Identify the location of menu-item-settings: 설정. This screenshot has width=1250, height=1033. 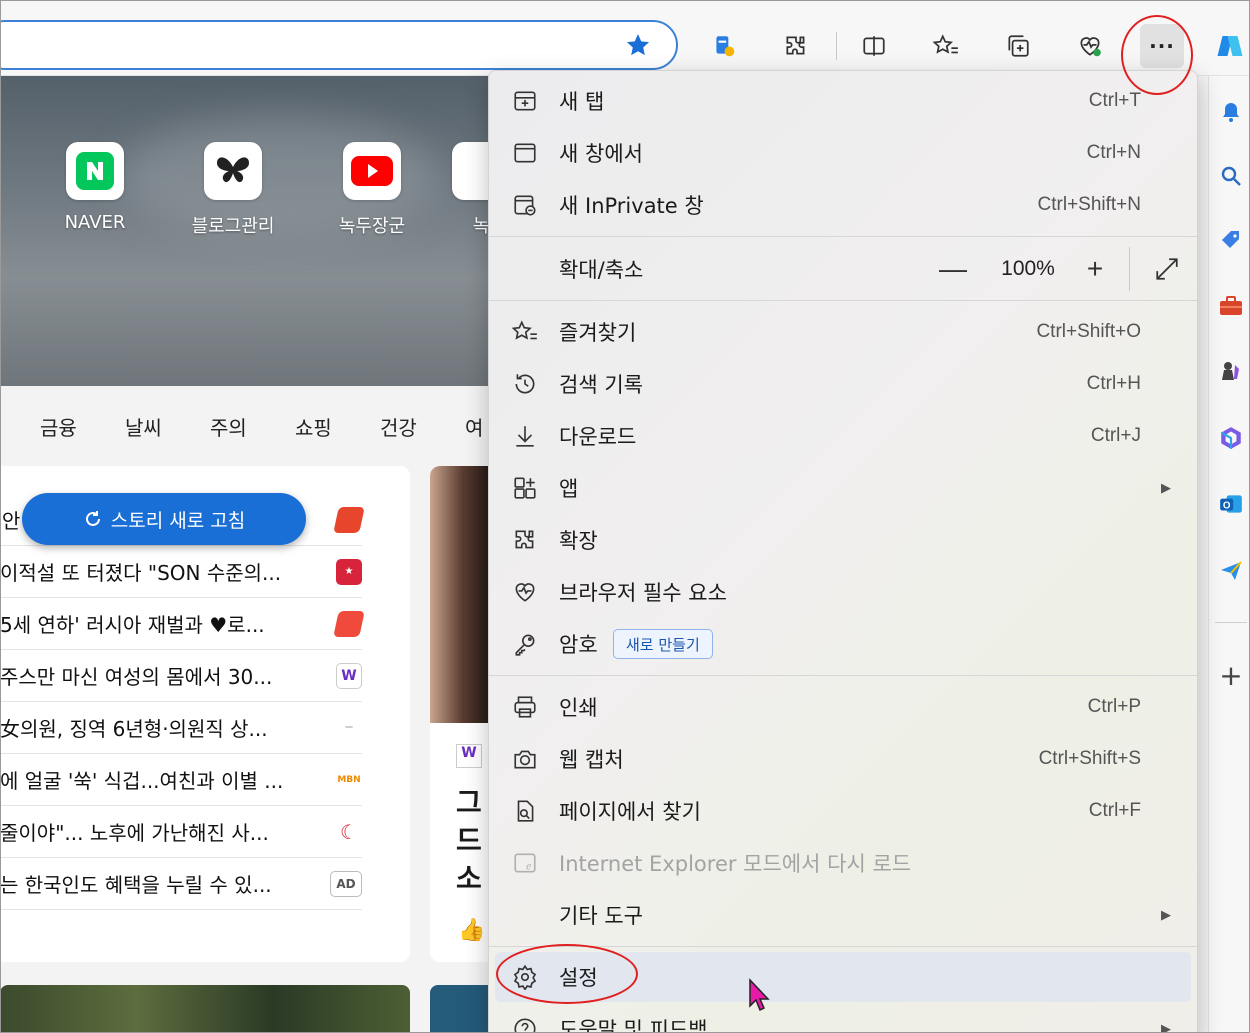
(843, 977).